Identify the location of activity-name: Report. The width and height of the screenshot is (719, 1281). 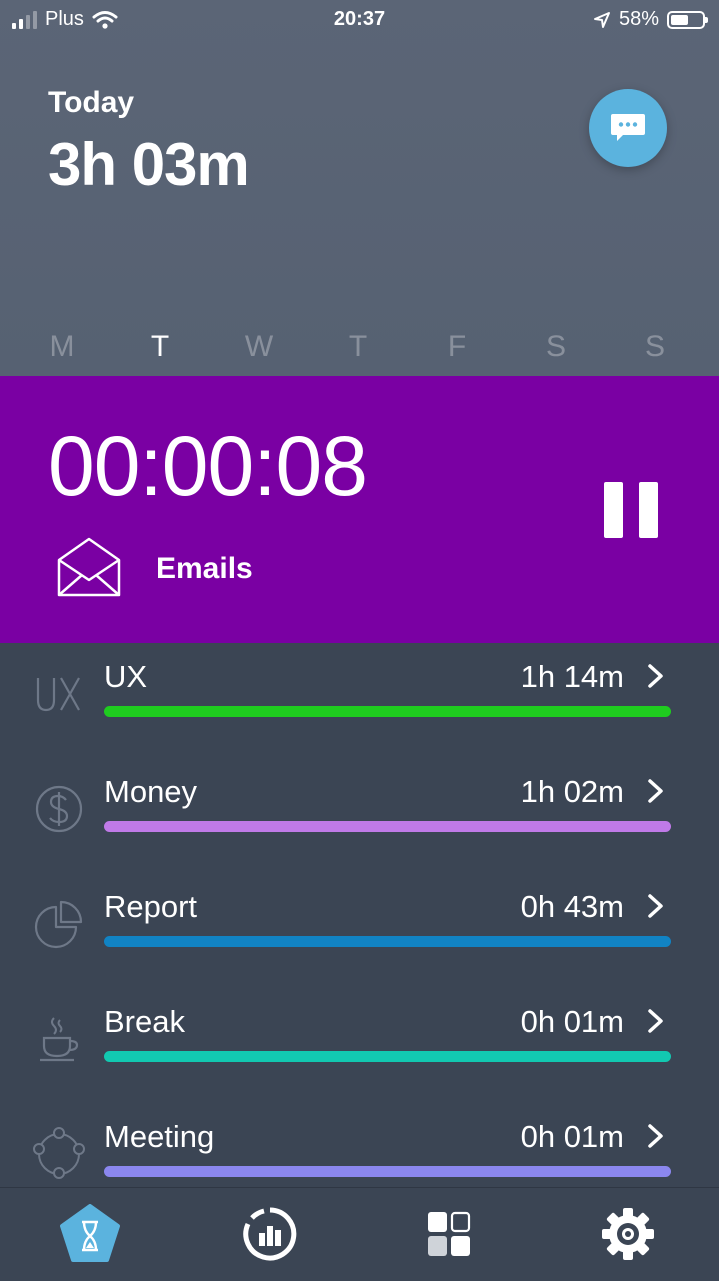
(151, 906).